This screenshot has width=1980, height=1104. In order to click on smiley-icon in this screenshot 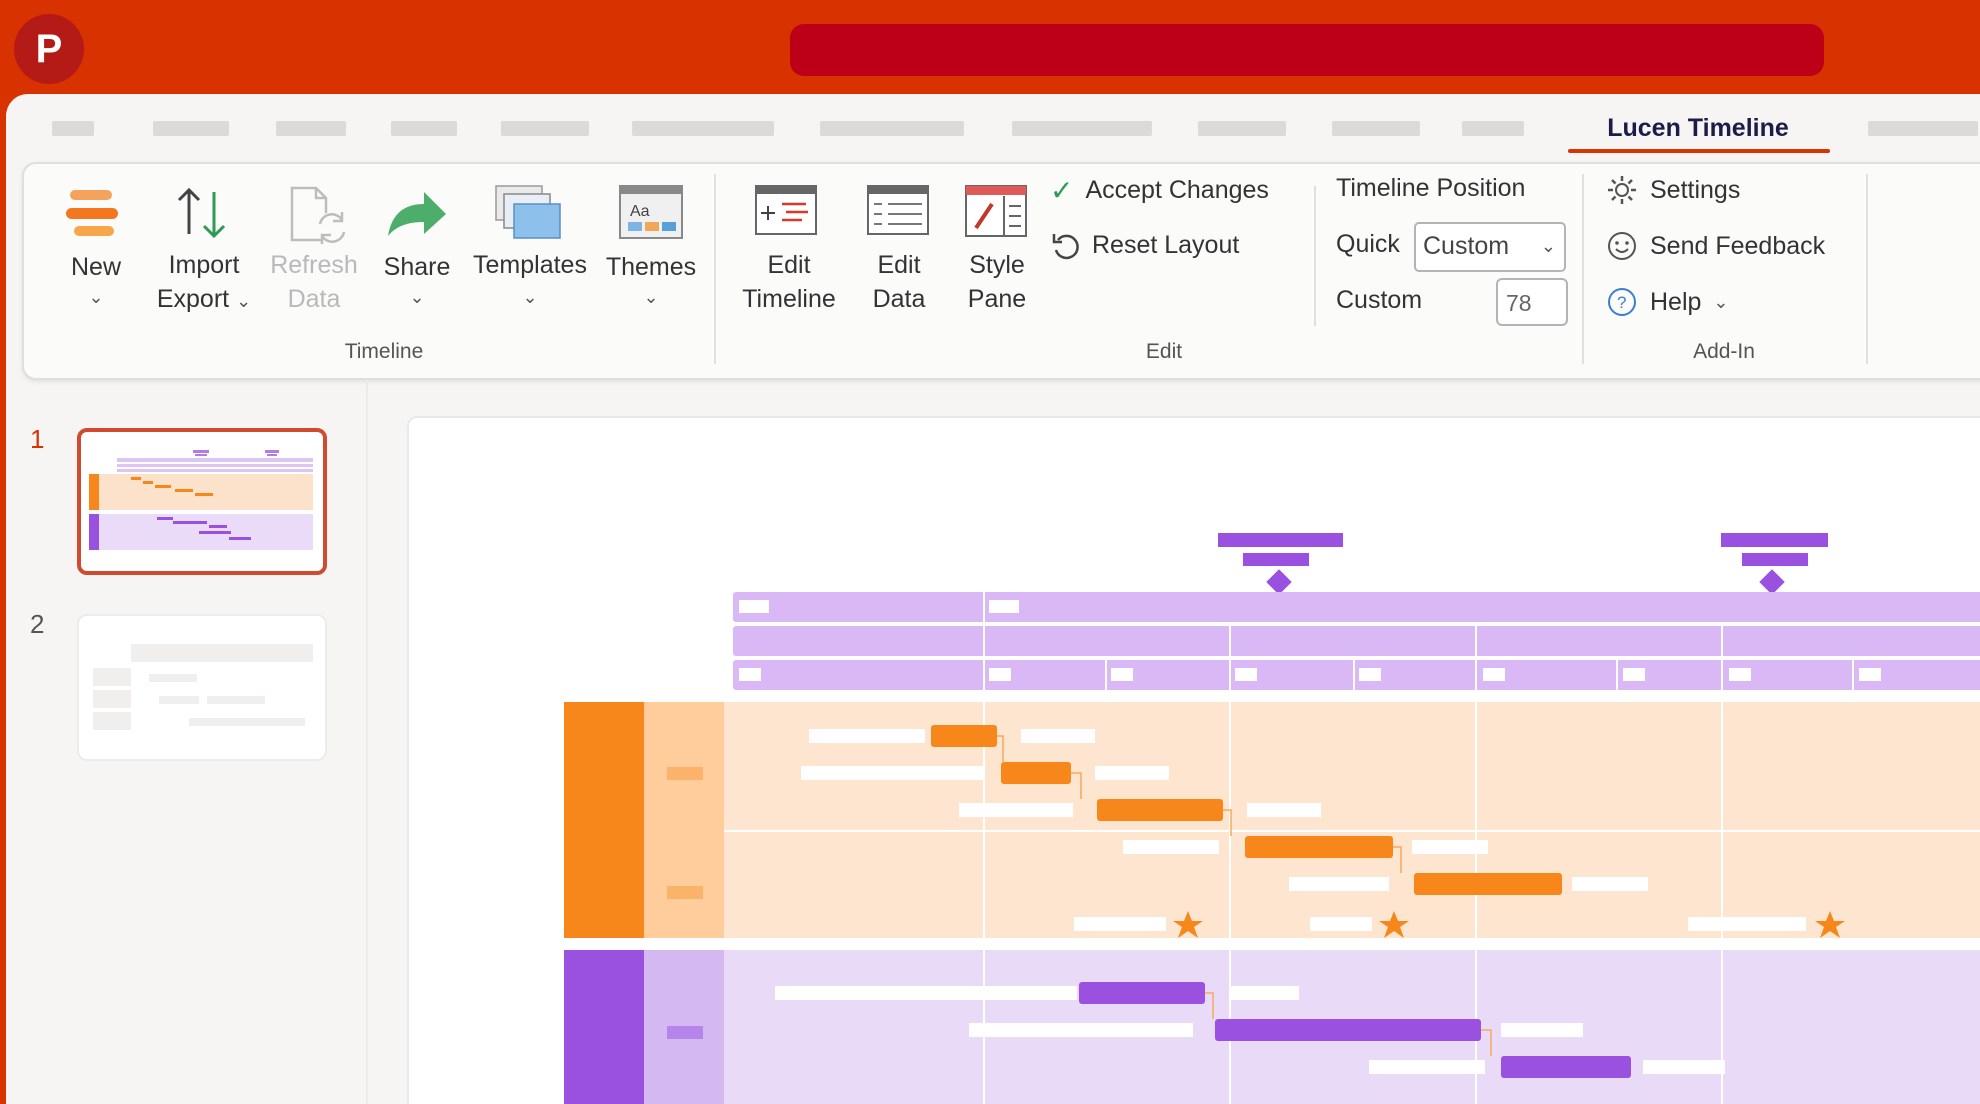, I will do `click(1622, 246)`.